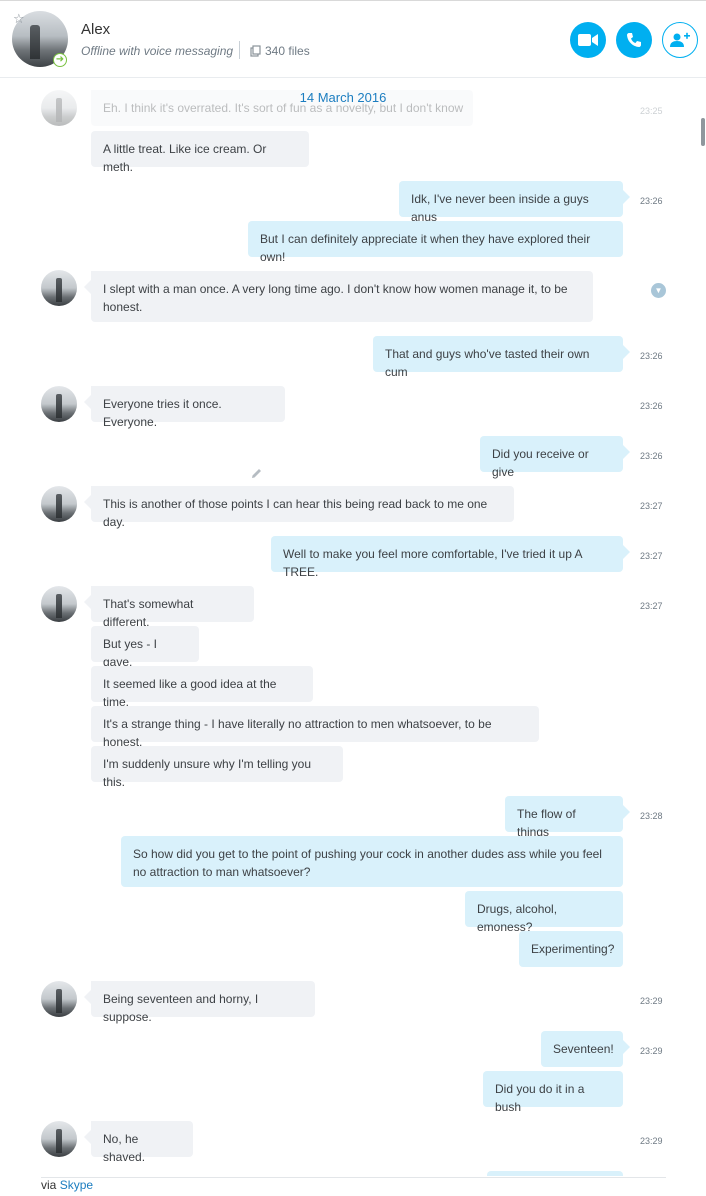  I want to click on message-bubble-outgoing: Seventeen!, so click(585, 1049).